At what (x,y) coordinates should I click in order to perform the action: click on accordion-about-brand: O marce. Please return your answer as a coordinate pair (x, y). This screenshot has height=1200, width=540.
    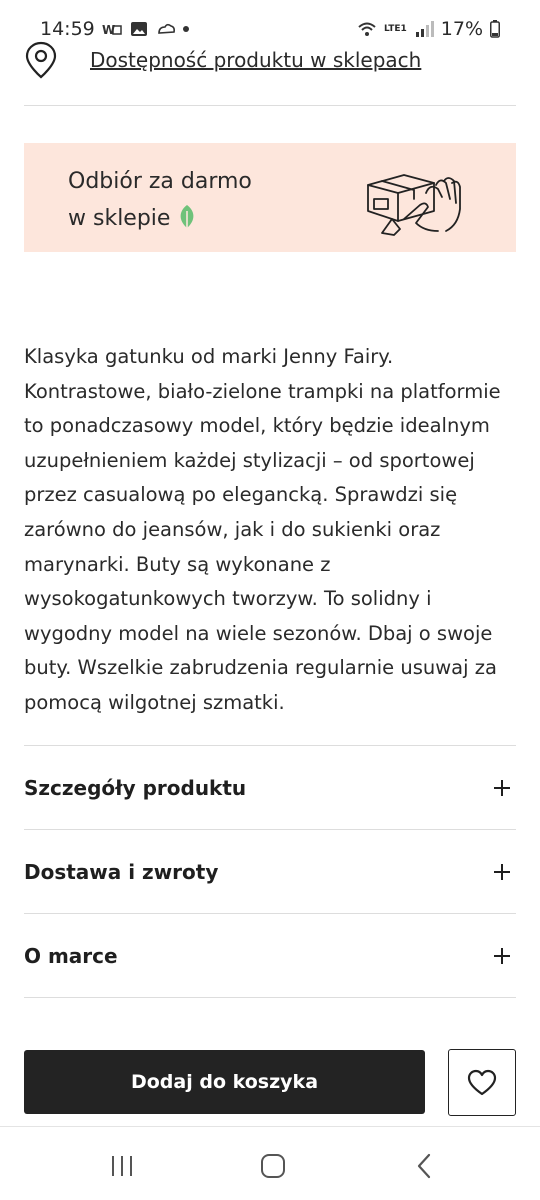
    Looking at the image, I should click on (270, 956).